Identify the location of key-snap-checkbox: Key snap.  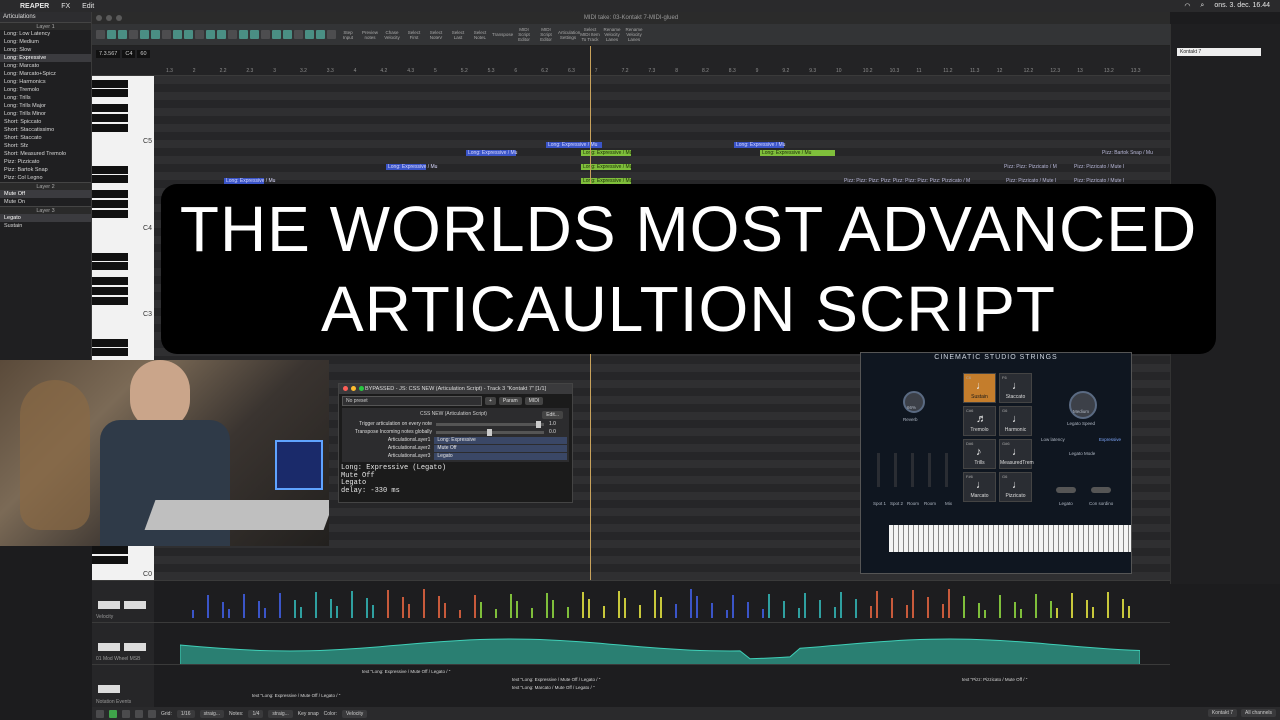
(308, 714).